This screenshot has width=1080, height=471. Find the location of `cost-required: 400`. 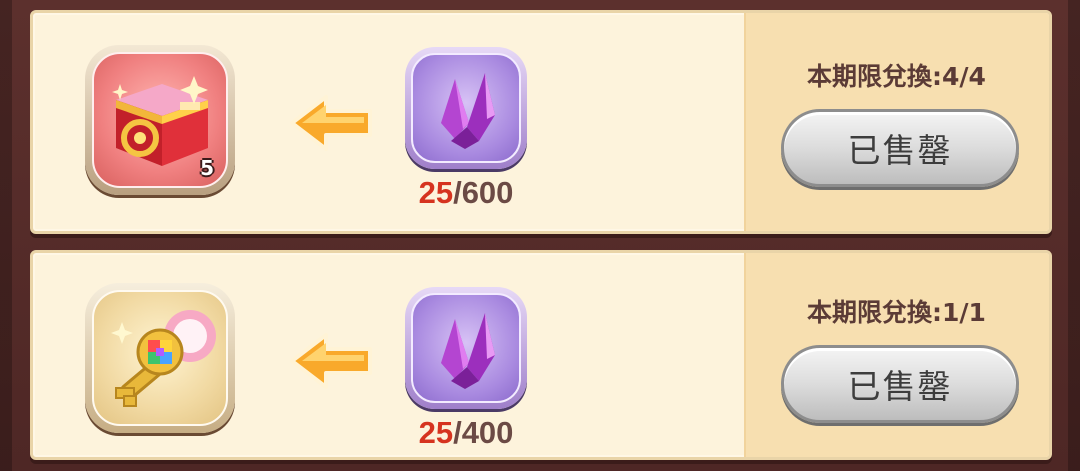

cost-required: 400 is located at coordinates (487, 432).